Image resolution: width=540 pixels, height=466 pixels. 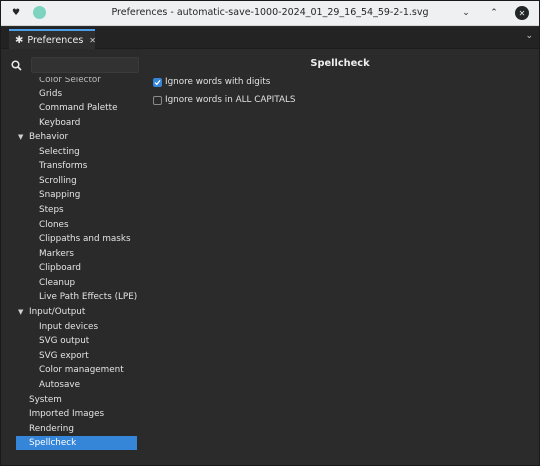 What do you see at coordinates (57, 312) in the screenshot?
I see `tree-item-label: Input/Output` at bounding box center [57, 312].